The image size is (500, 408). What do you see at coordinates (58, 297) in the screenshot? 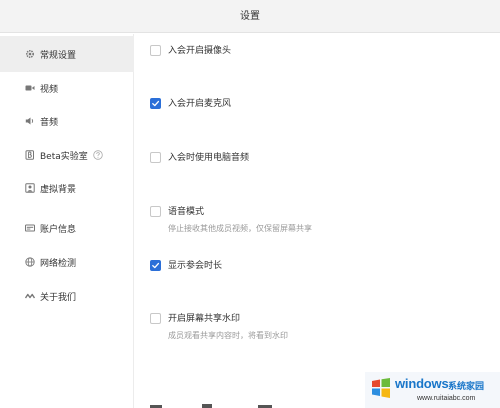
I see `sidebar-item-label: 关于我们` at bounding box center [58, 297].